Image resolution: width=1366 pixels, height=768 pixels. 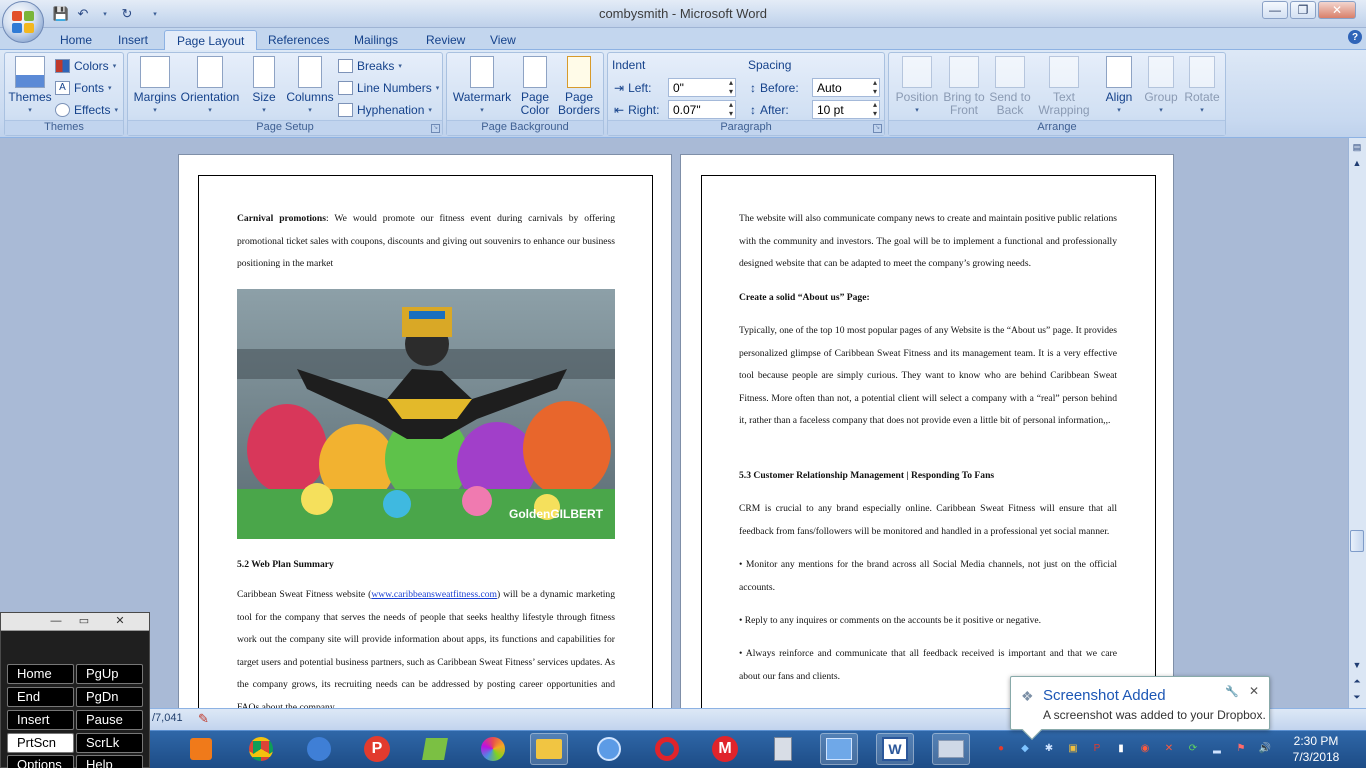 I want to click on system-clock: 2:30 PM 7/3/2018, so click(x=1316, y=749).